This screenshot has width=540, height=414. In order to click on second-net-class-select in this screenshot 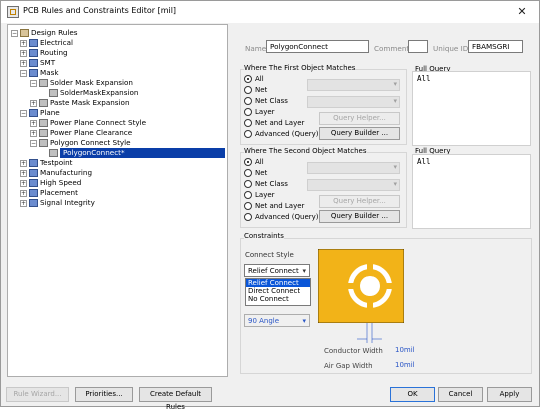, I will do `click(353, 185)`.